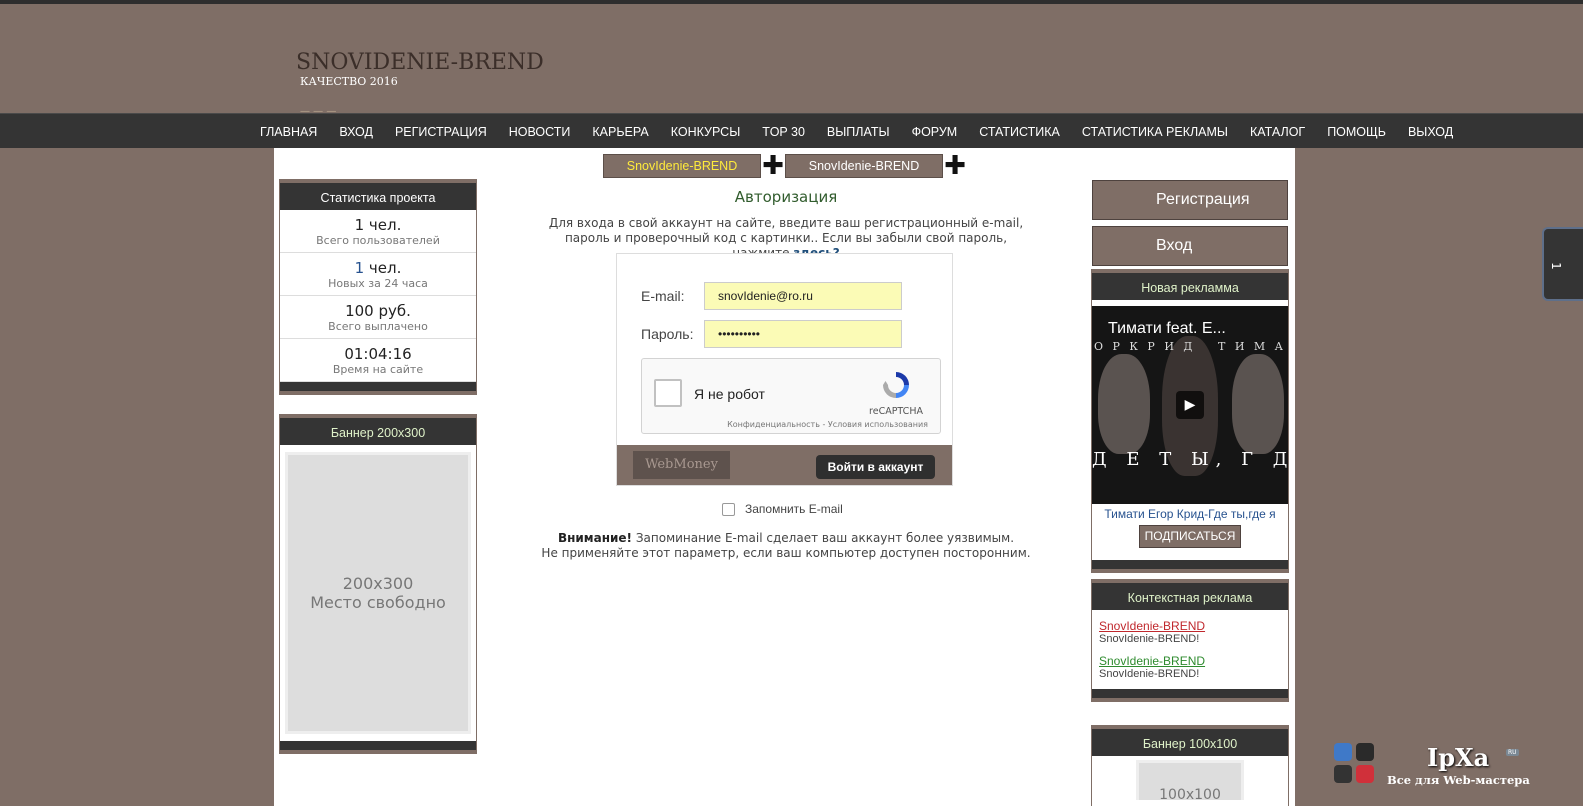  What do you see at coordinates (1356, 132) in the screenshot?
I see `nav-item-help: ПОМОЩЬ` at bounding box center [1356, 132].